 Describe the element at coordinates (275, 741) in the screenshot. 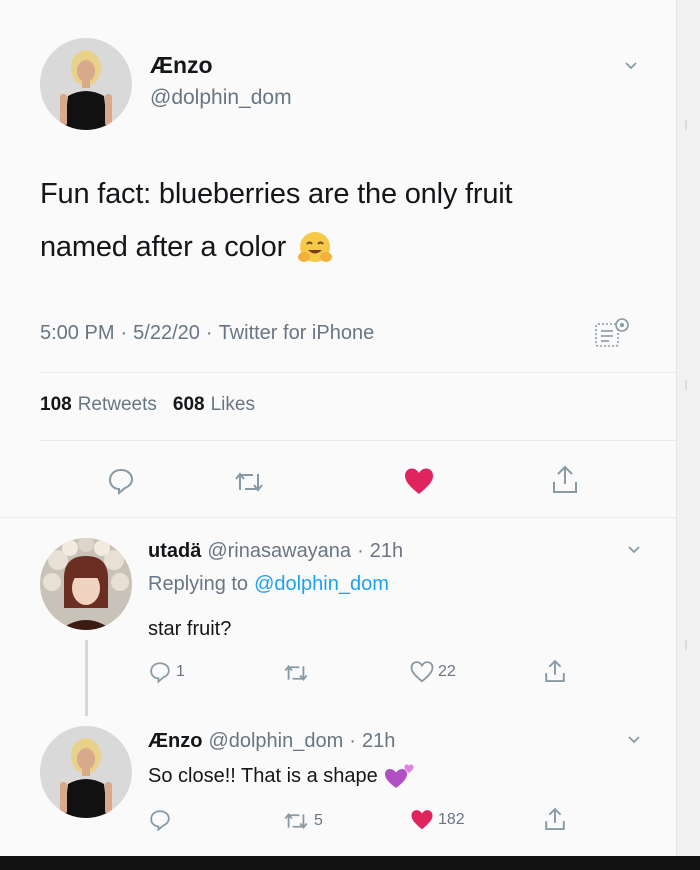

I see `reply2-author-handle: @dolphin_dom` at that location.